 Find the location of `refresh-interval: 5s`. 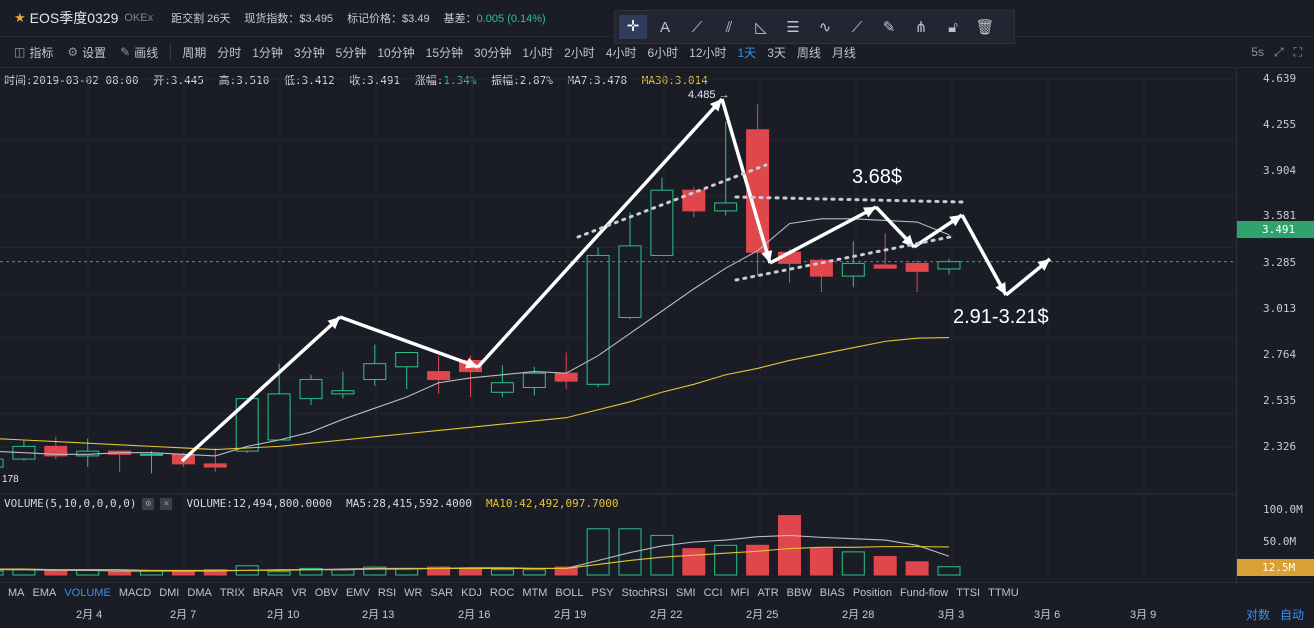

refresh-interval: 5s is located at coordinates (1257, 52).